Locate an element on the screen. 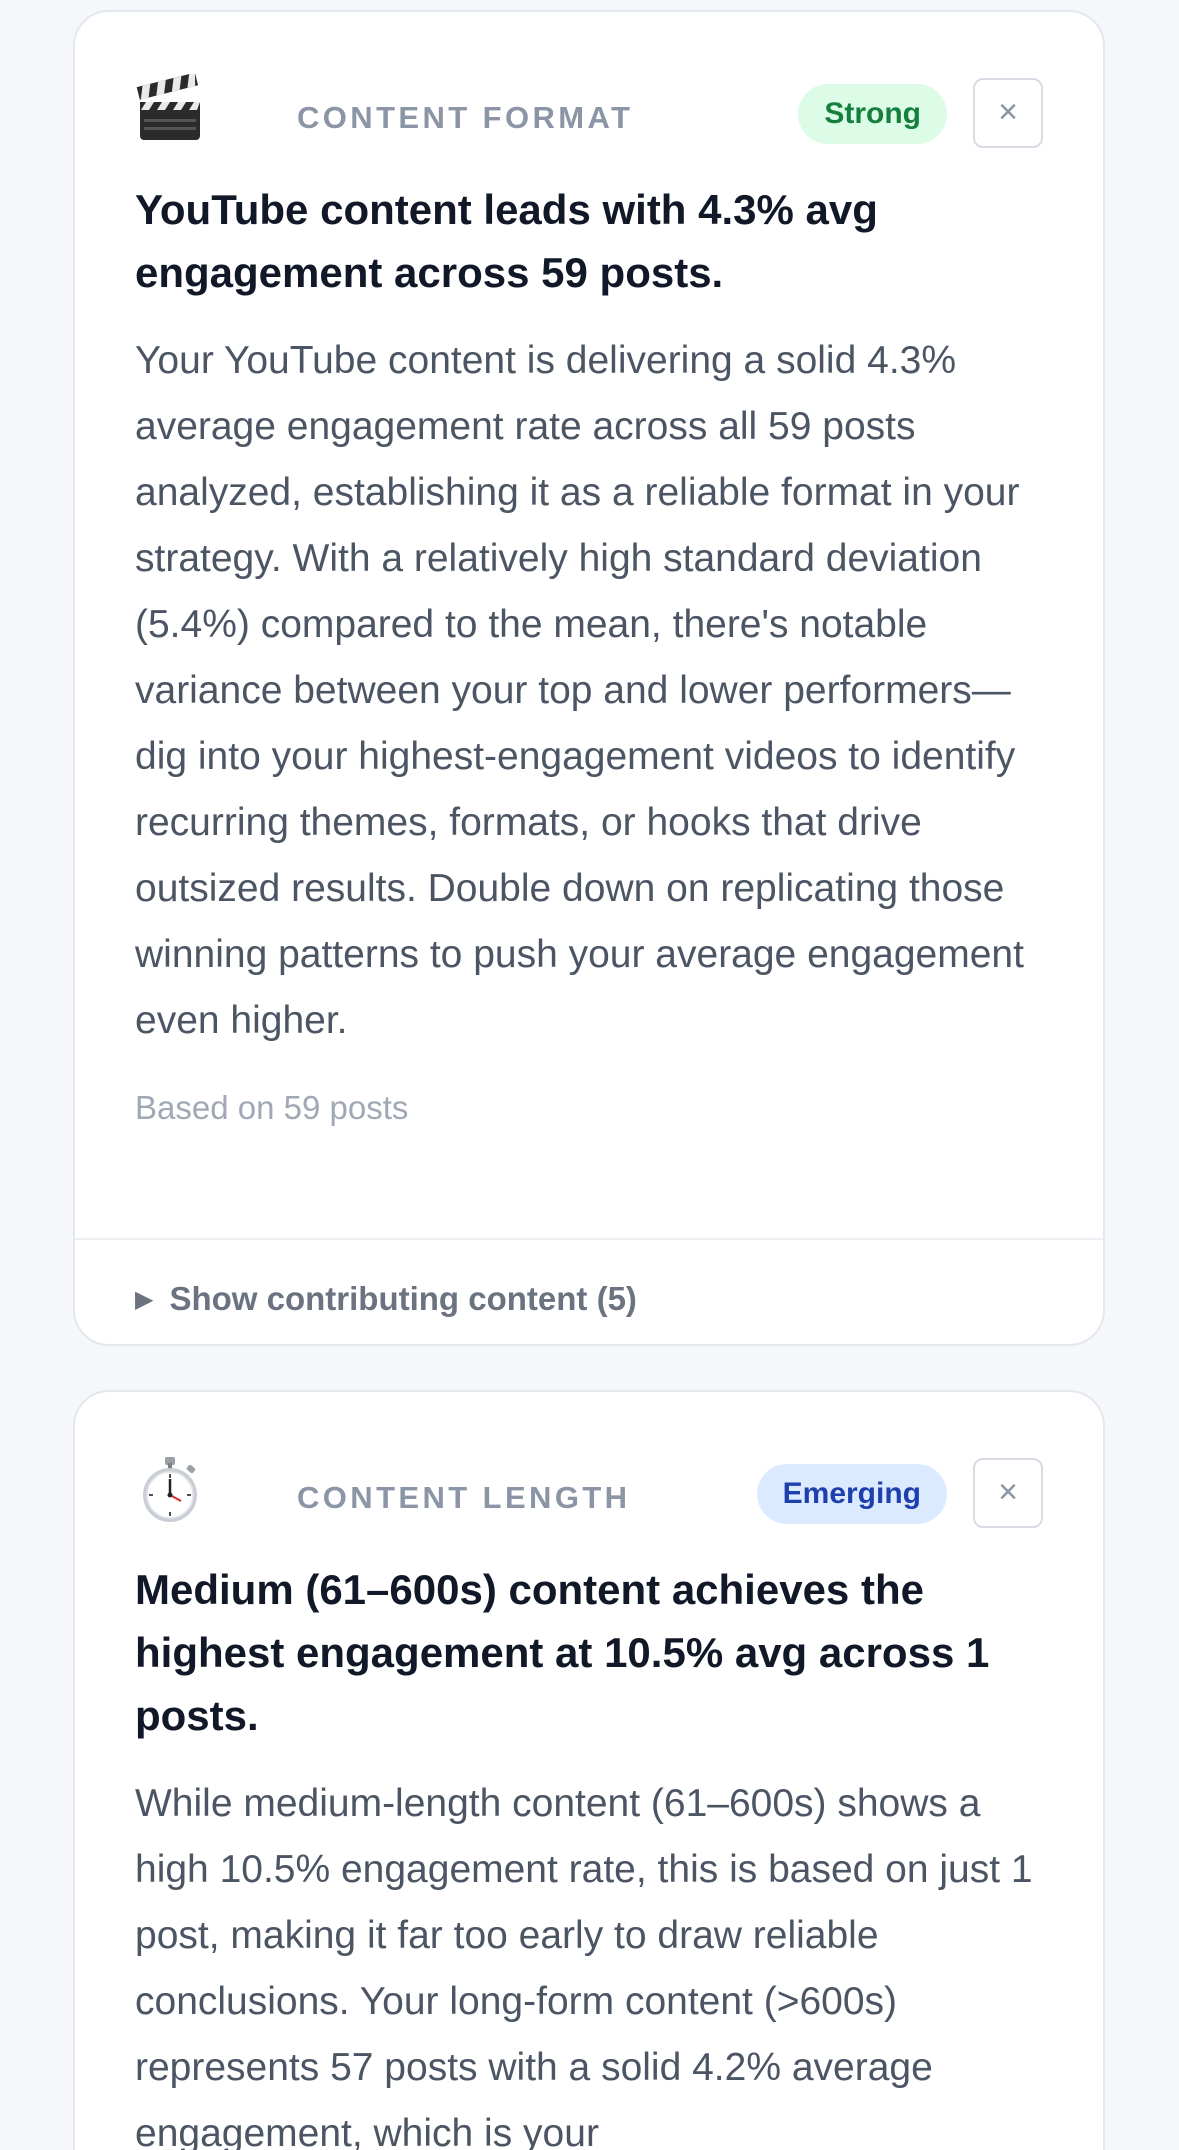 Image resolution: width=1179 pixels, height=2150 pixels. card-divider is located at coordinates (589, 1239).